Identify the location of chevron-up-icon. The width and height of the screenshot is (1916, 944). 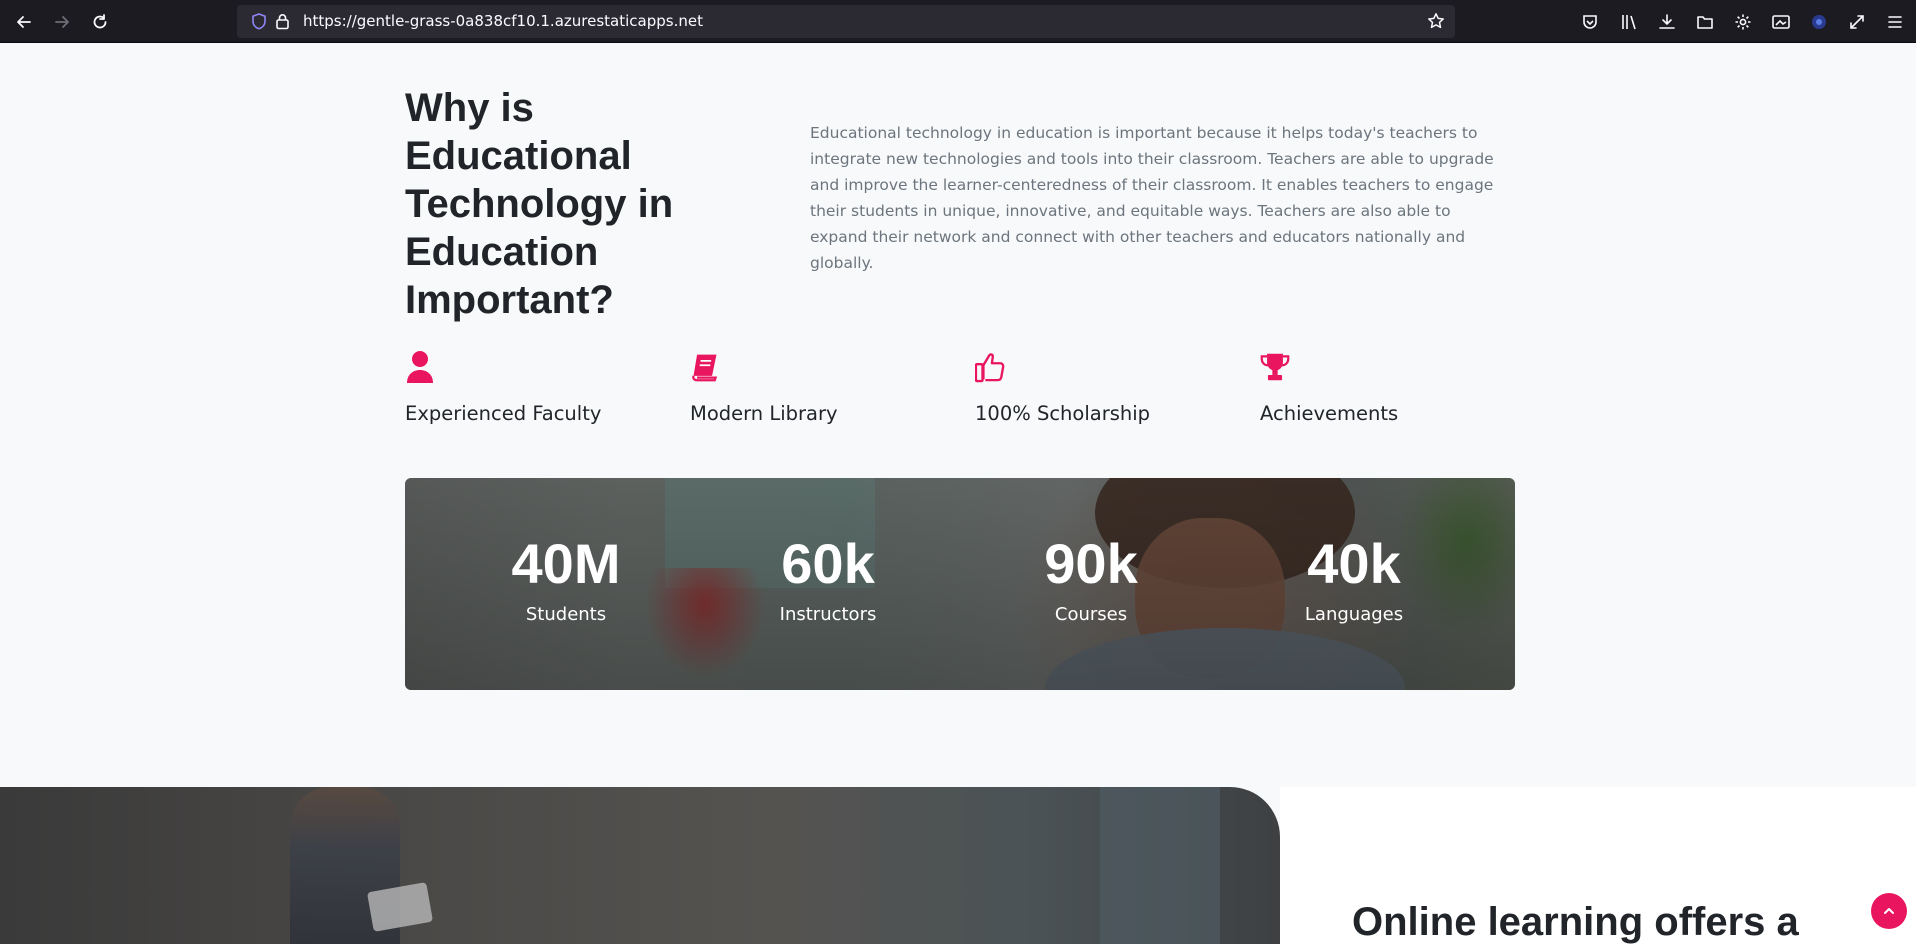
(1889, 911).